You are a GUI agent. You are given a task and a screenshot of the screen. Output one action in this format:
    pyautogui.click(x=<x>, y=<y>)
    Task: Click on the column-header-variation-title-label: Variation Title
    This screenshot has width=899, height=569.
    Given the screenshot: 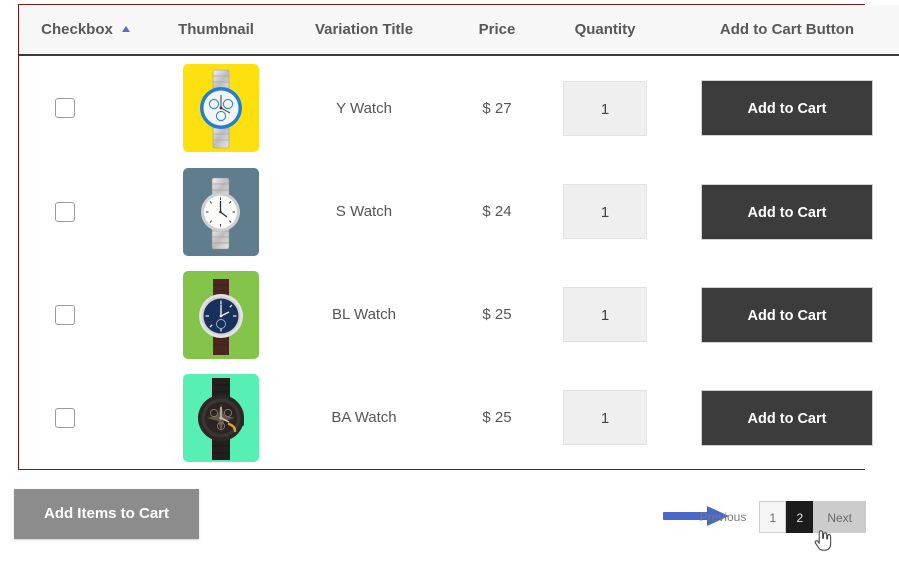 What is the action you would take?
    pyautogui.click(x=364, y=29)
    